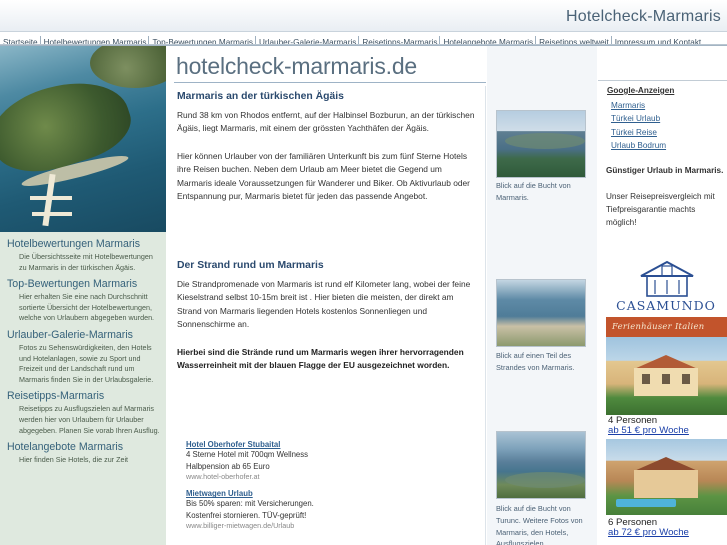 The image size is (727, 545). Describe the element at coordinates (260, 96) in the screenshot. I see `section-heading-marmaris: Marmaris an der türkischen Ägäis` at that location.